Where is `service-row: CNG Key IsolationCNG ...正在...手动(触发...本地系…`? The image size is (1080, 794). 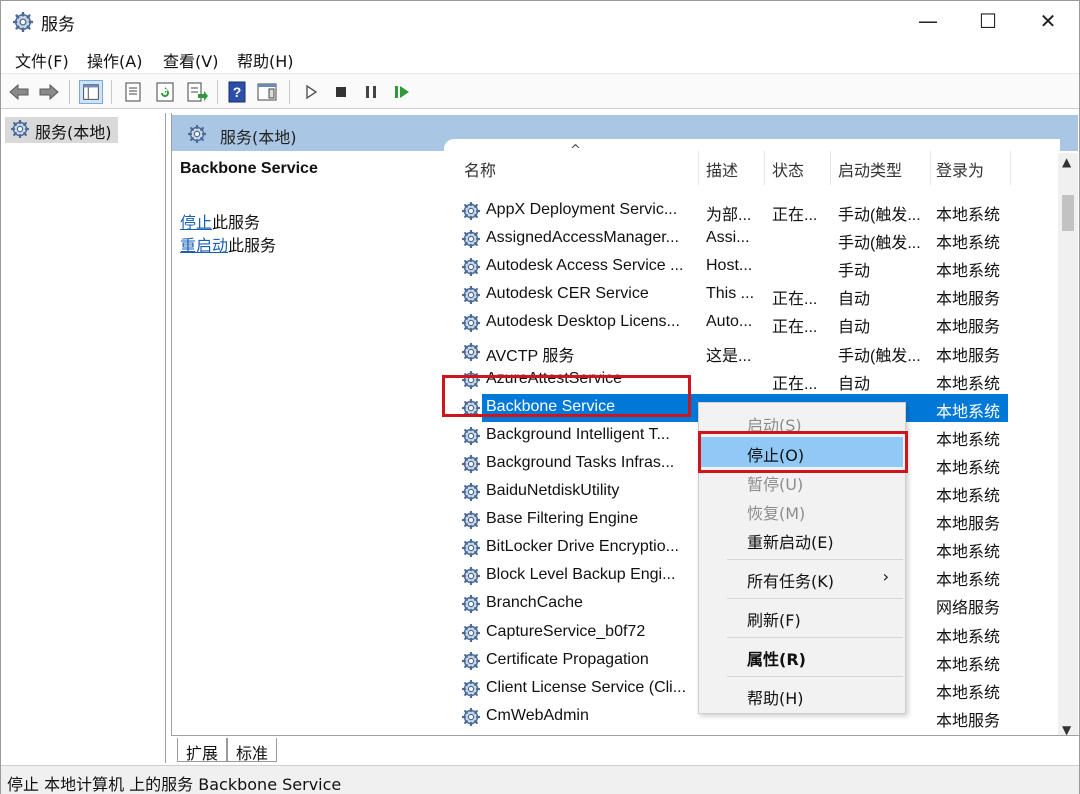
service-row: CNG Key IsolationCNG ...正在...手动(触发...本地系… is located at coordinates (752, 732).